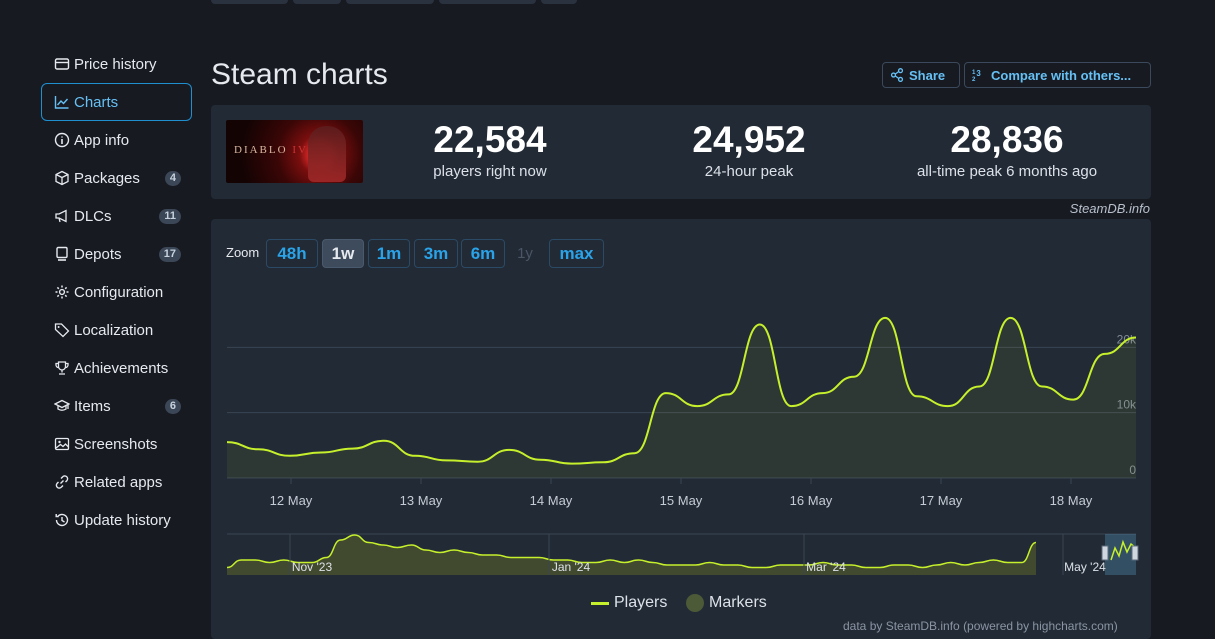  Describe the element at coordinates (1085, 567) in the screenshot. I see `navigator-x-label: May '24` at that location.